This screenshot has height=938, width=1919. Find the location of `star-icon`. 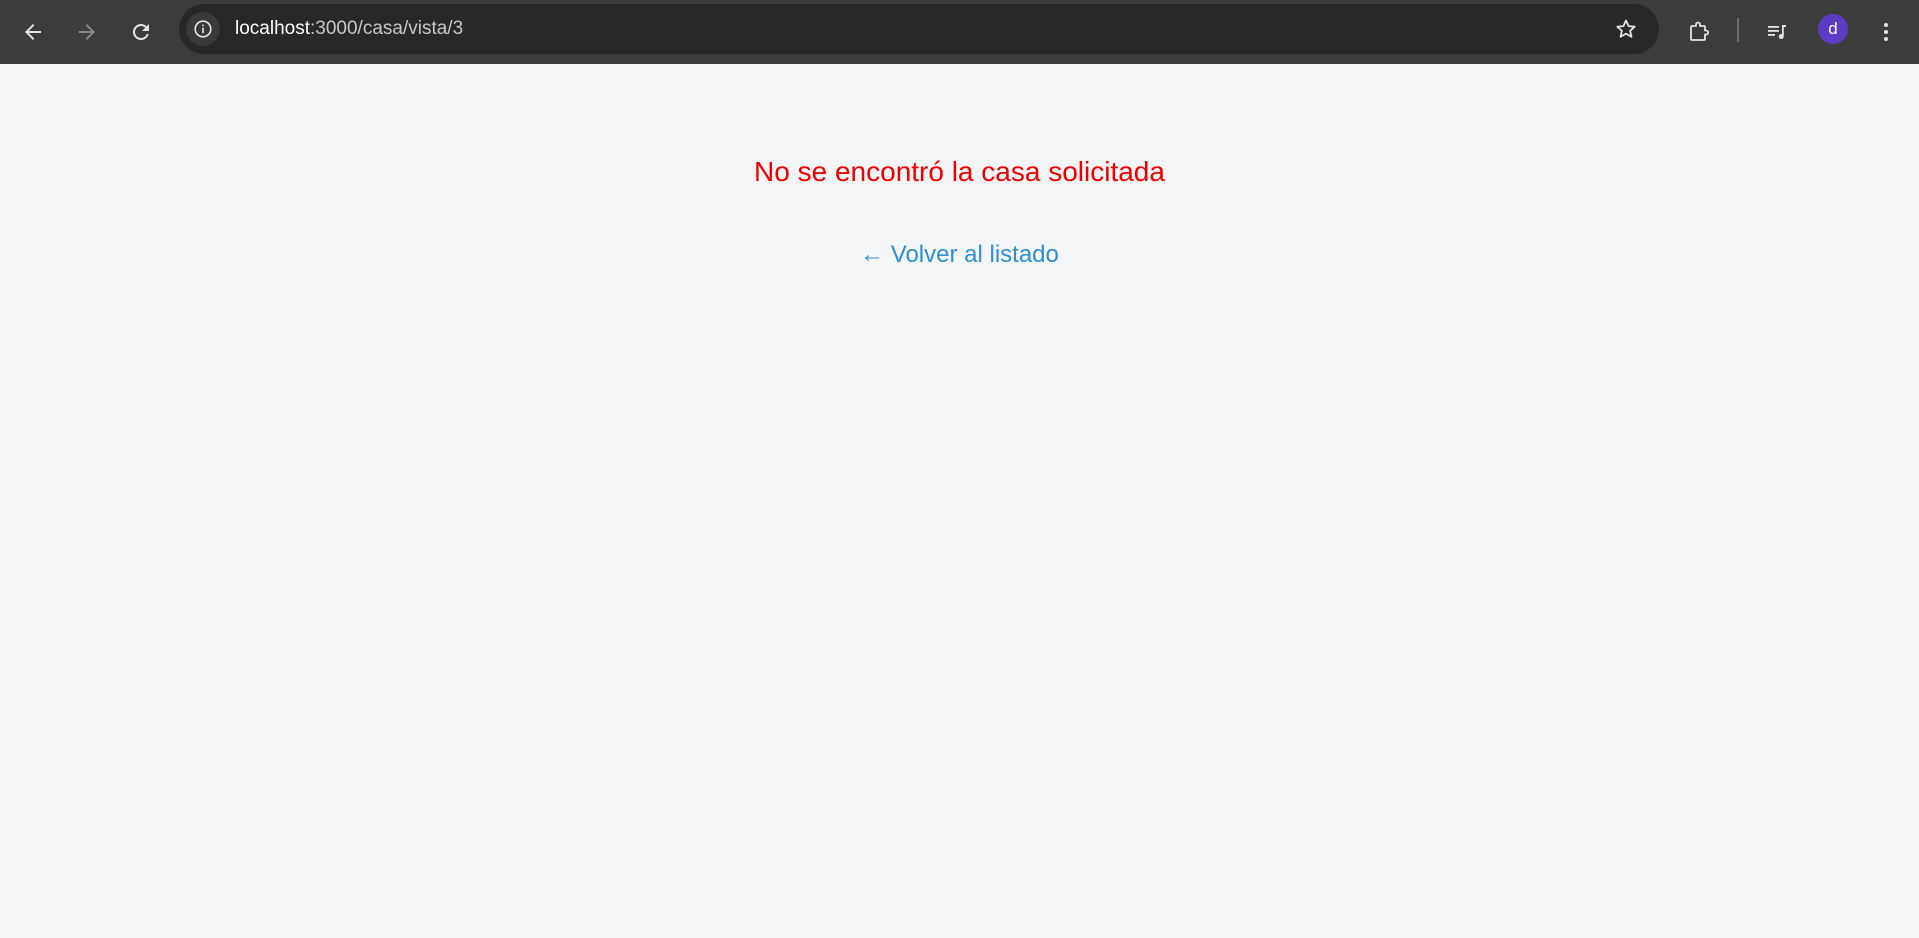

star-icon is located at coordinates (1626, 28).